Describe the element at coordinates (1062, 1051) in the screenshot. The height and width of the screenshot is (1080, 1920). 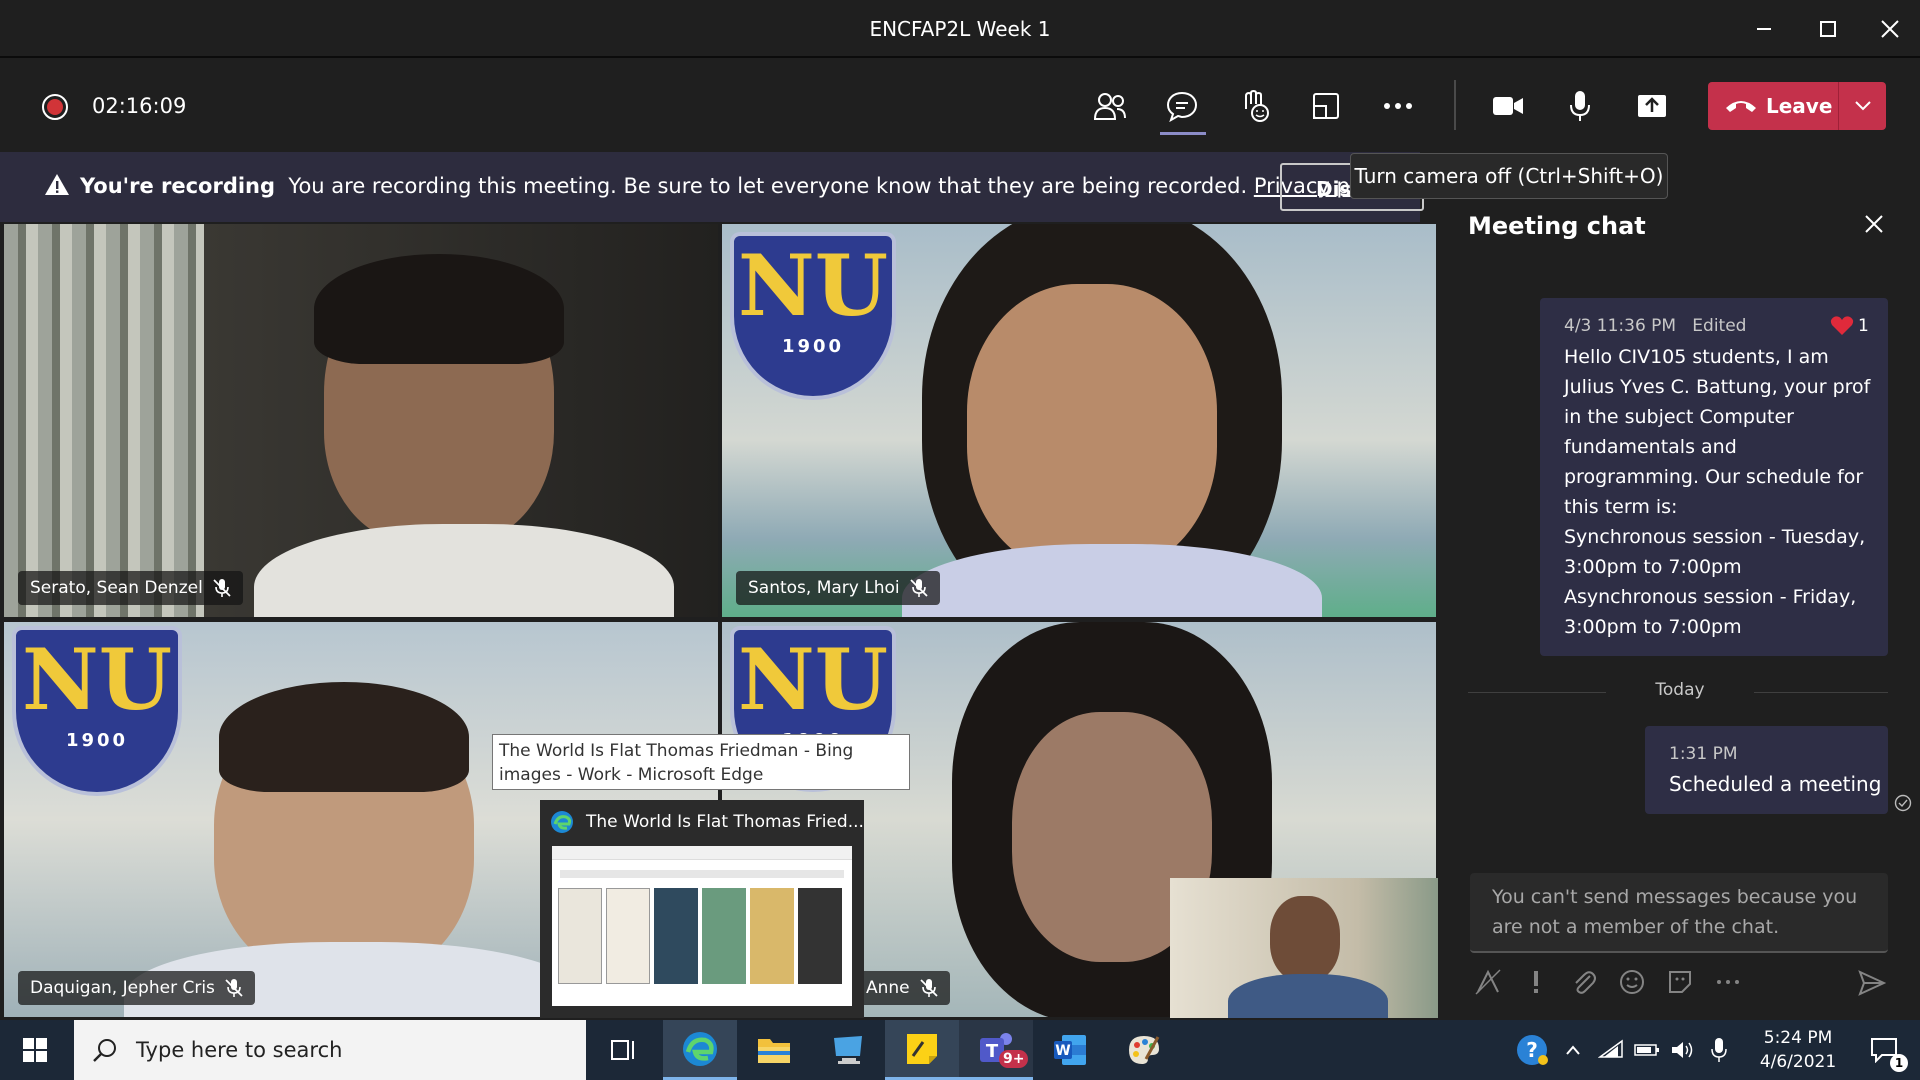
I see `svg-text: W` at that location.